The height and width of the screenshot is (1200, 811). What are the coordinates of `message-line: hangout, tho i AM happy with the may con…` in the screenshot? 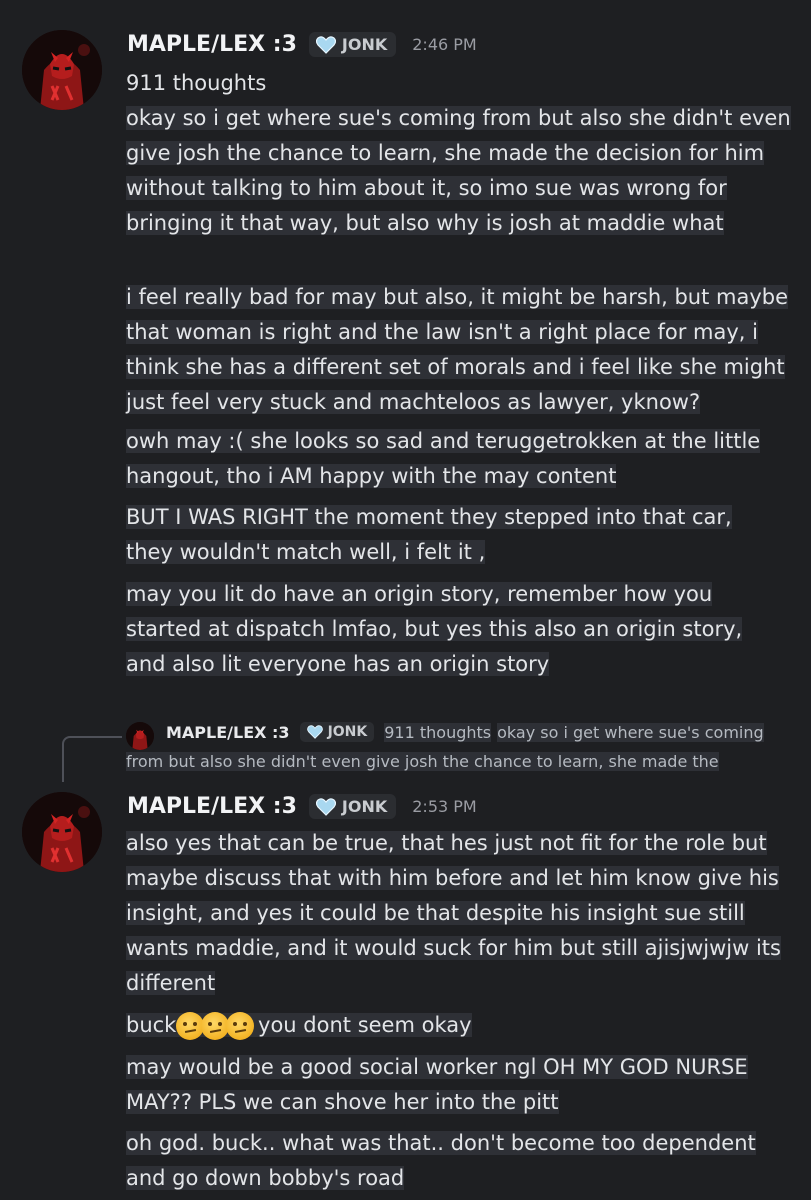 It's located at (371, 476).